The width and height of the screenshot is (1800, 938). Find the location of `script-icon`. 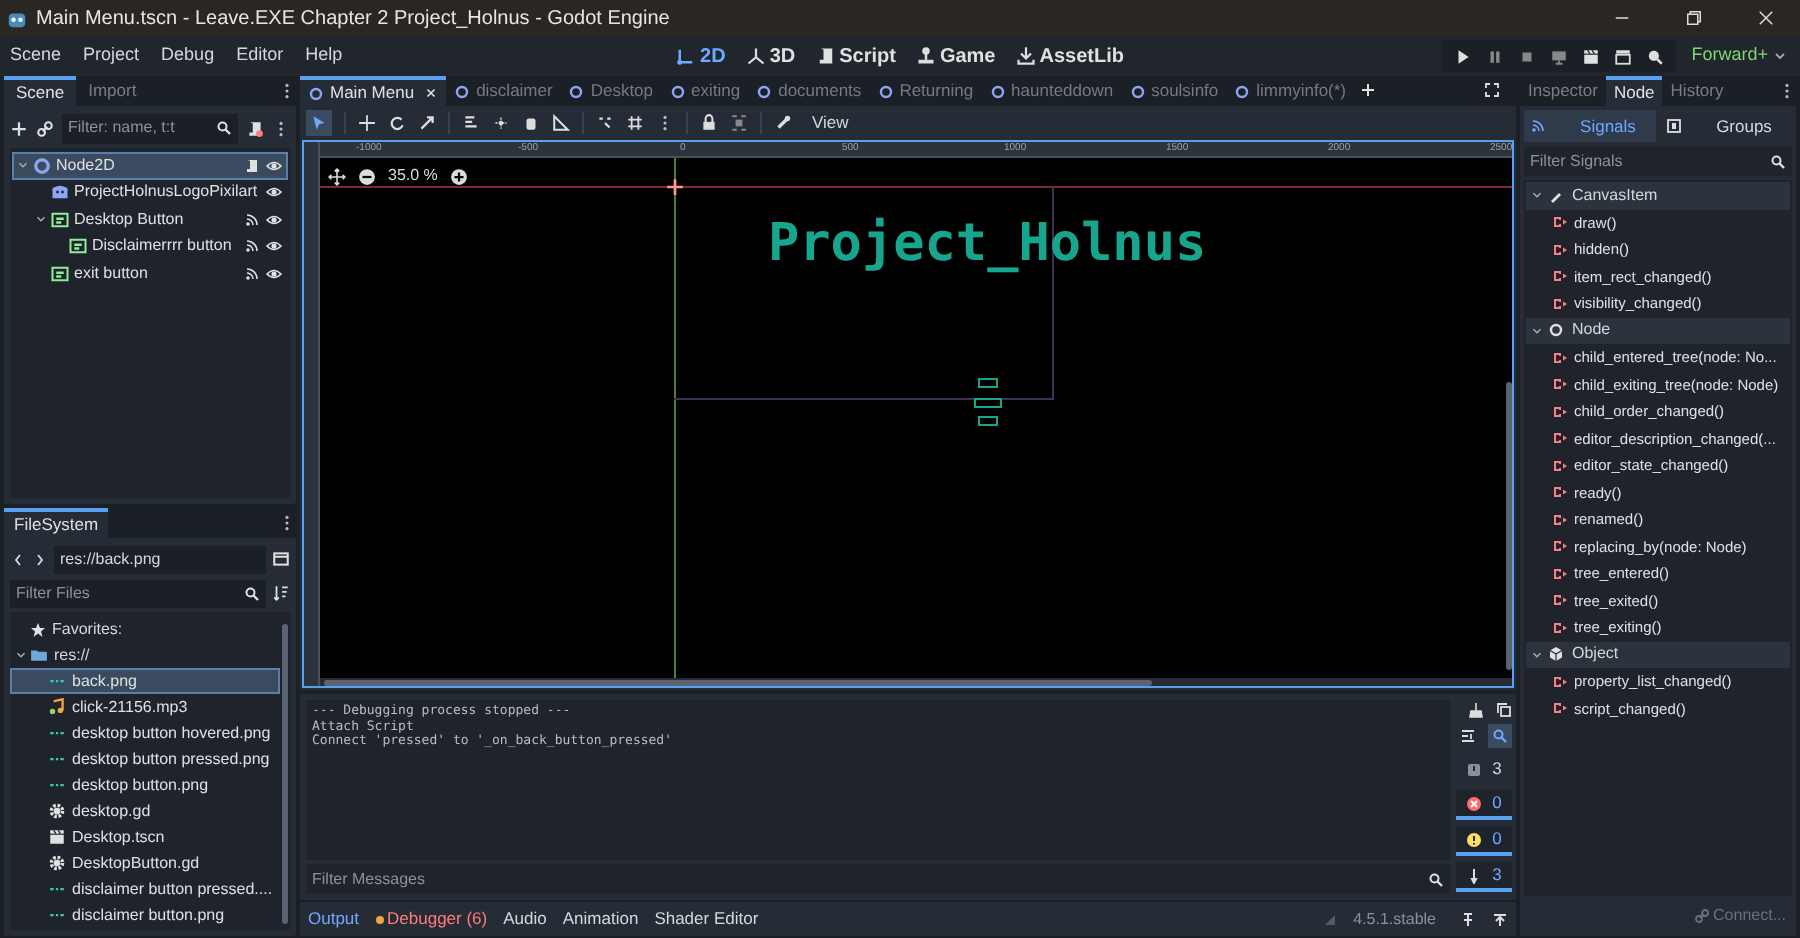

script-icon is located at coordinates (252, 165).